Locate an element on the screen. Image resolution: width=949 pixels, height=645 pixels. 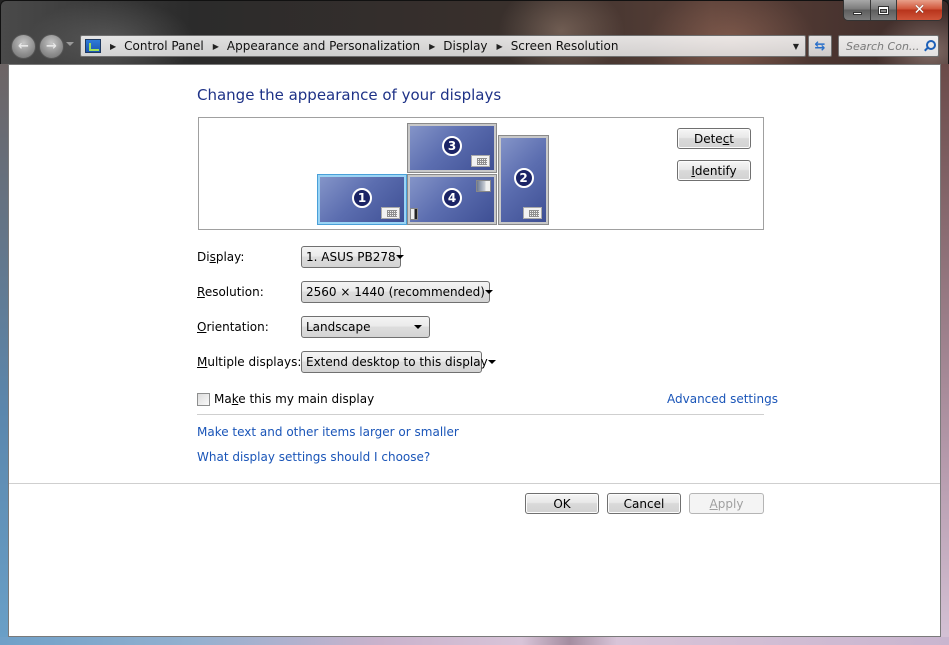
orientation-label: Orientation: is located at coordinates (233, 327).